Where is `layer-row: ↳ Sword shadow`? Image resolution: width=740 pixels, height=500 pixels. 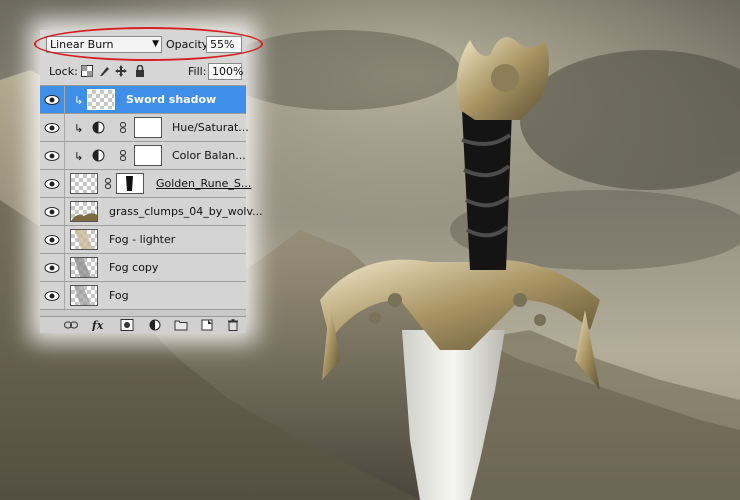 layer-row: ↳ Sword shadow is located at coordinates (143, 100).